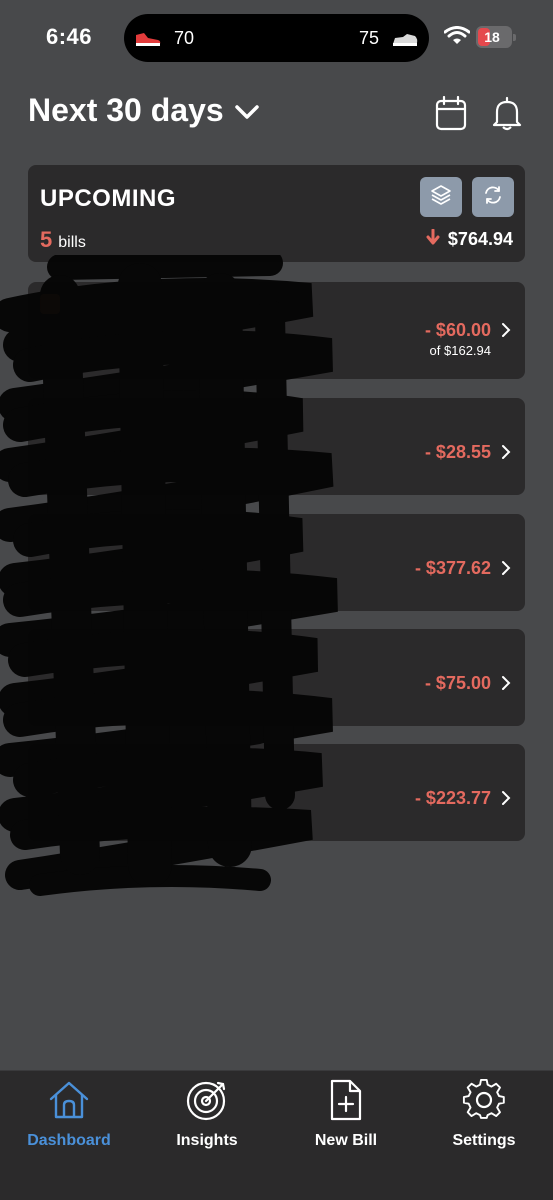 The image size is (553, 1200). Describe the element at coordinates (346, 1140) in the screenshot. I see `tab-label: New Bill` at that location.